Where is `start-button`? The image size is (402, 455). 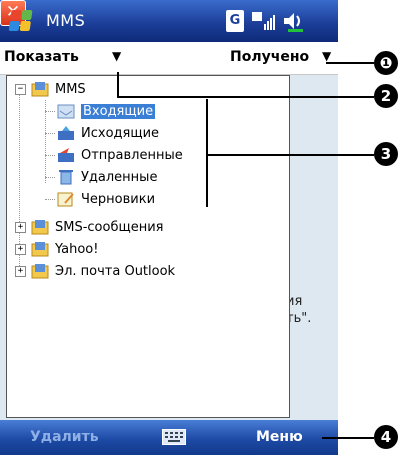
start-button is located at coordinates (21, 21).